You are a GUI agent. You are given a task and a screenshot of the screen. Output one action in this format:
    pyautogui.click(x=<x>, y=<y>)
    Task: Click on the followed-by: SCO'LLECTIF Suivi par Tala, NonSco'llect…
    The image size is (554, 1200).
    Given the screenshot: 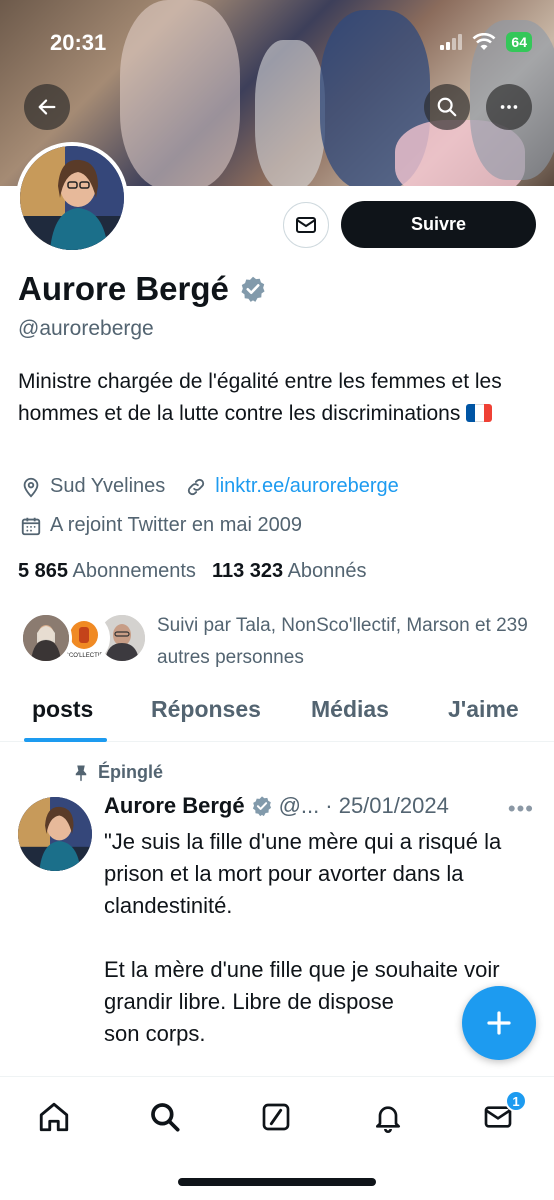 What is the action you would take?
    pyautogui.click(x=280, y=640)
    